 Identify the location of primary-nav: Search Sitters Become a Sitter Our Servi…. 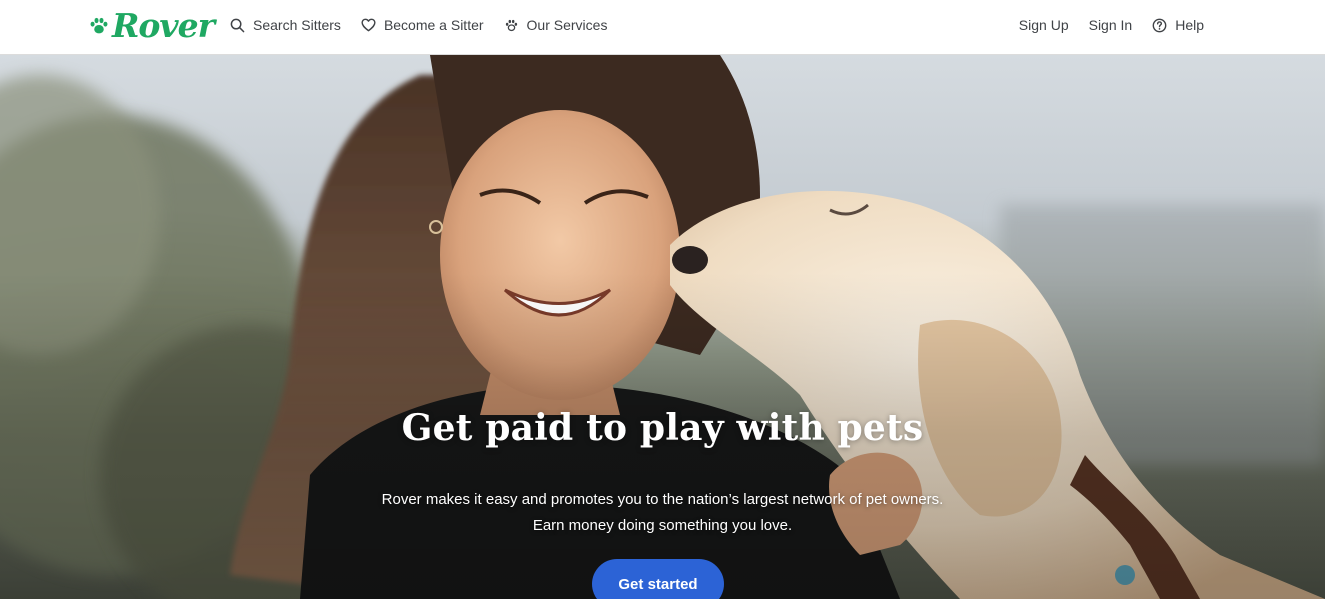
(428, 25).